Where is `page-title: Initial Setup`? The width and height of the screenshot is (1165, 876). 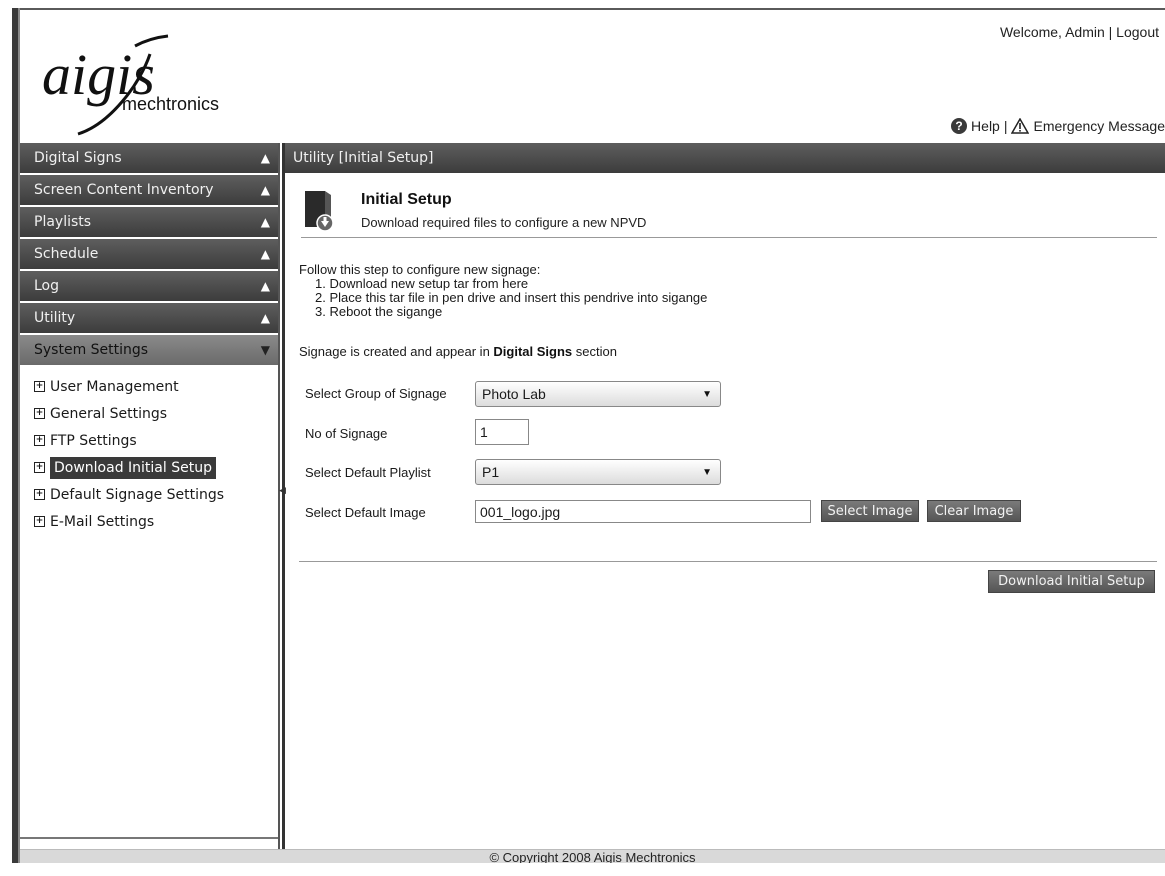 page-title: Initial Setup is located at coordinates (406, 199).